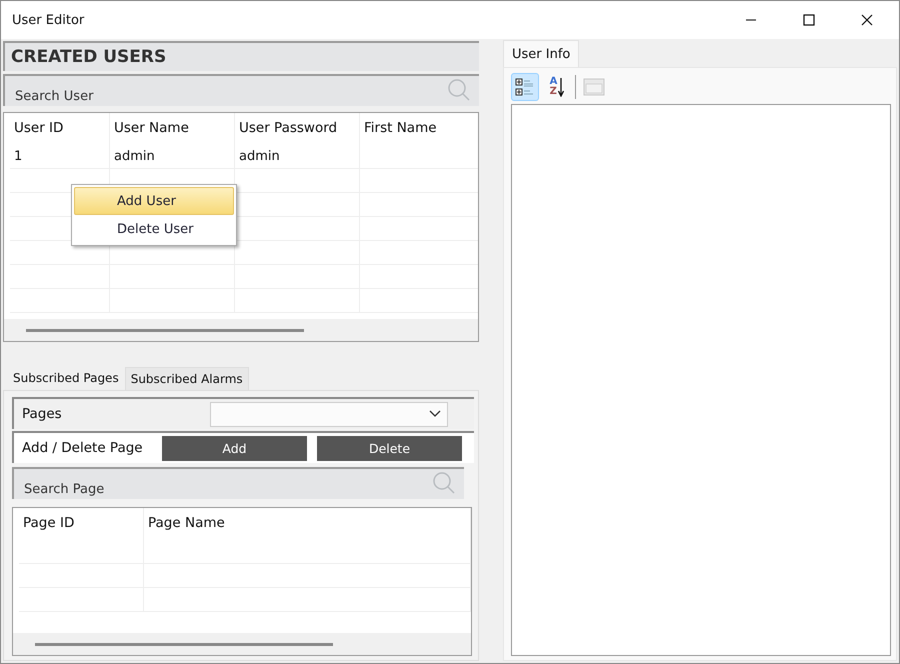 Image resolution: width=900 pixels, height=664 pixels. What do you see at coordinates (83, 448) in the screenshot?
I see `field-label: Add / Delete Page` at bounding box center [83, 448].